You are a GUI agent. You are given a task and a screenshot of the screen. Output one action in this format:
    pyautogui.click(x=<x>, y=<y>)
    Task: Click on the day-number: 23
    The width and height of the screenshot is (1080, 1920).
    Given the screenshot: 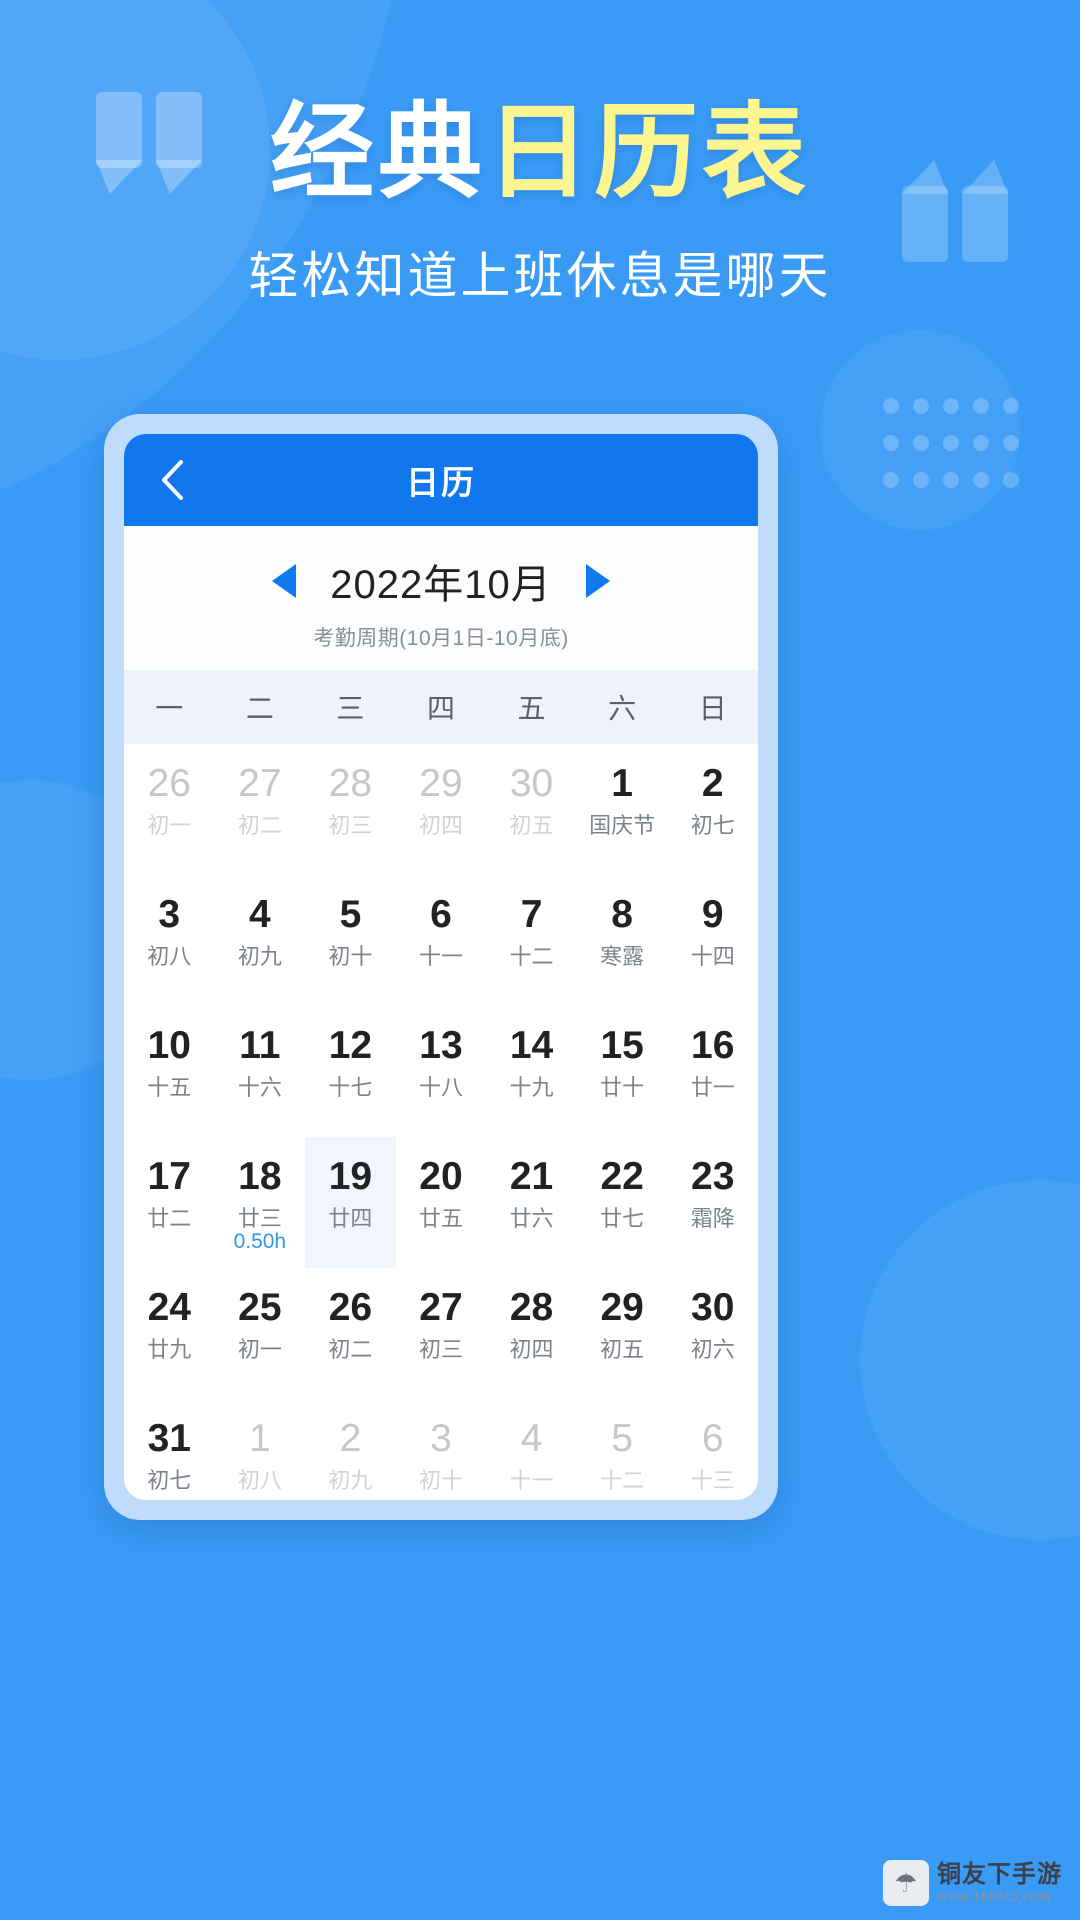 What is the action you would take?
    pyautogui.click(x=713, y=1176)
    